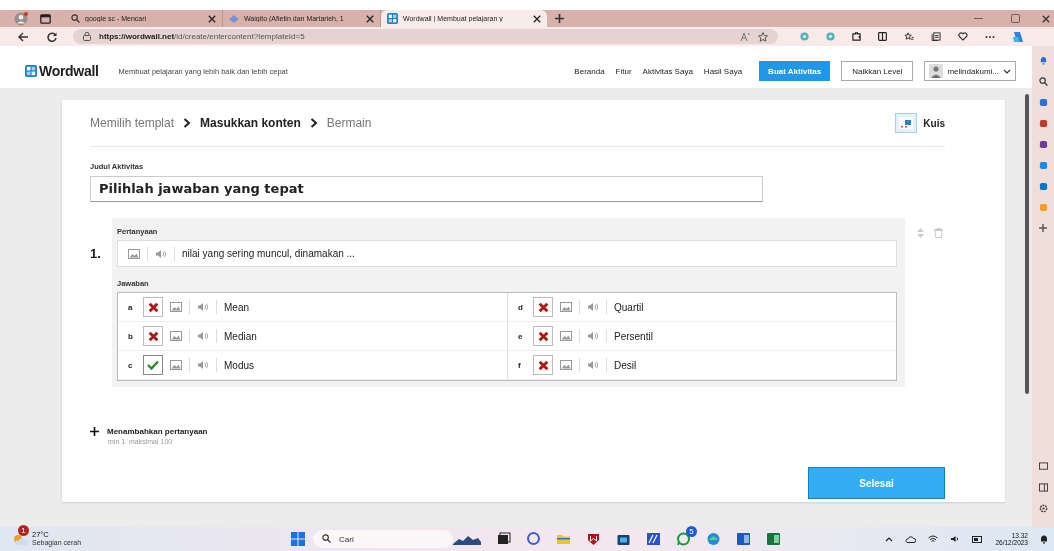  What do you see at coordinates (239, 365) in the screenshot?
I see `answer-text: Modus` at bounding box center [239, 365].